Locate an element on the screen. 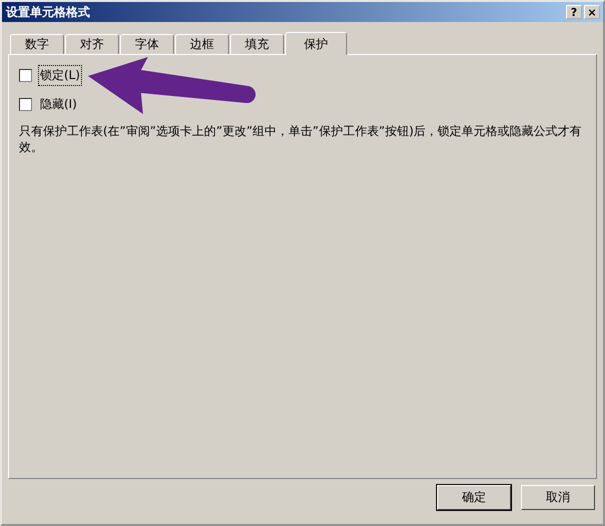 Image resolution: width=605 pixels, height=526 pixels. info-text: 只有保护工作表(在”审阅”选项卡上的”更改”组中，单击”保护工作表”按钮)后，锁定单元格或隐藏公式才有效。 is located at coordinates (301, 139).